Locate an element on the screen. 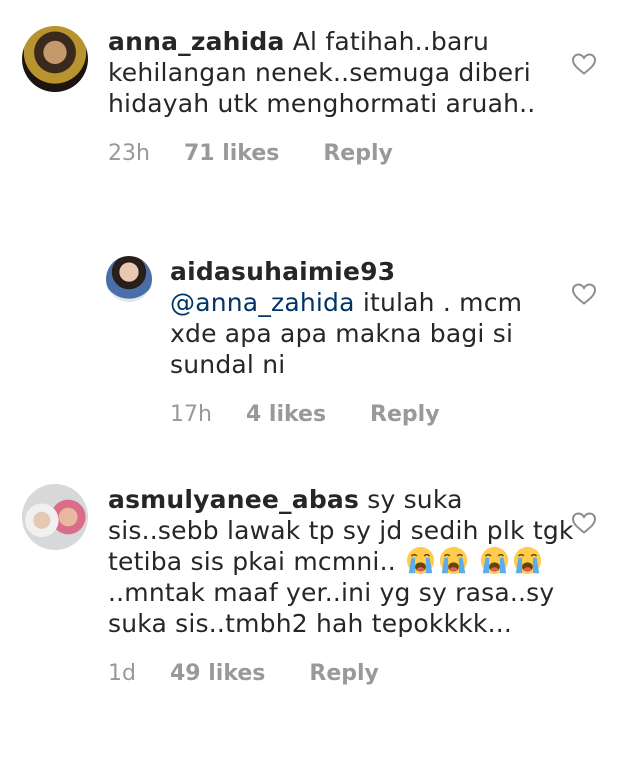  comment-meta: 23h 71 likes Reply is located at coordinates (343, 153).